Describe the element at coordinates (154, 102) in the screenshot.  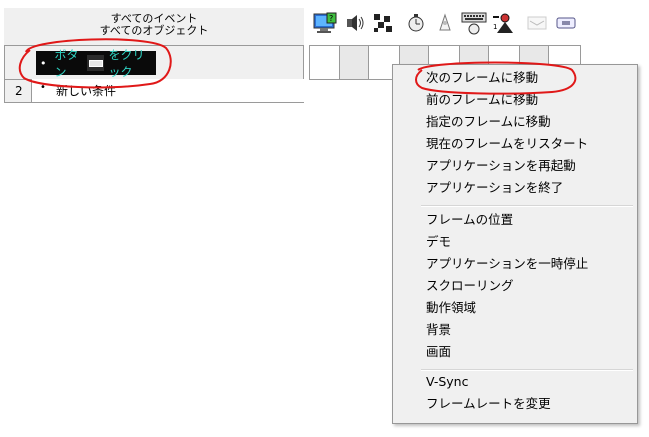
I see `grid-bottom-line` at that location.